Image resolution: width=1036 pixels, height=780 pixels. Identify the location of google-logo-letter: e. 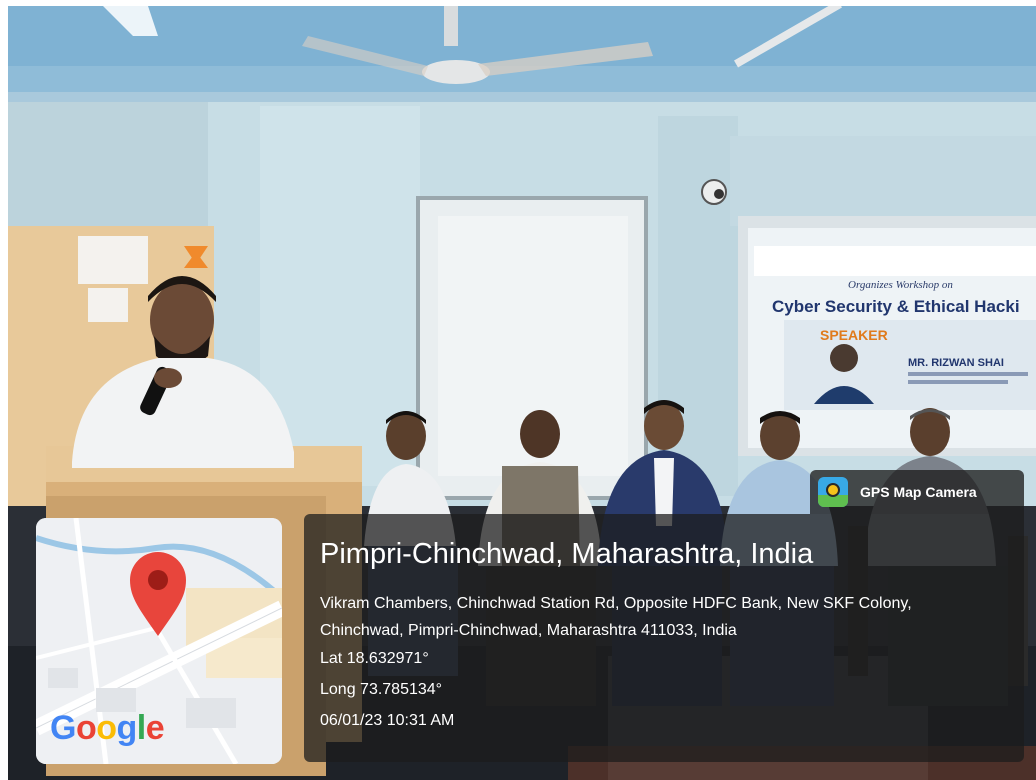
(155, 728).